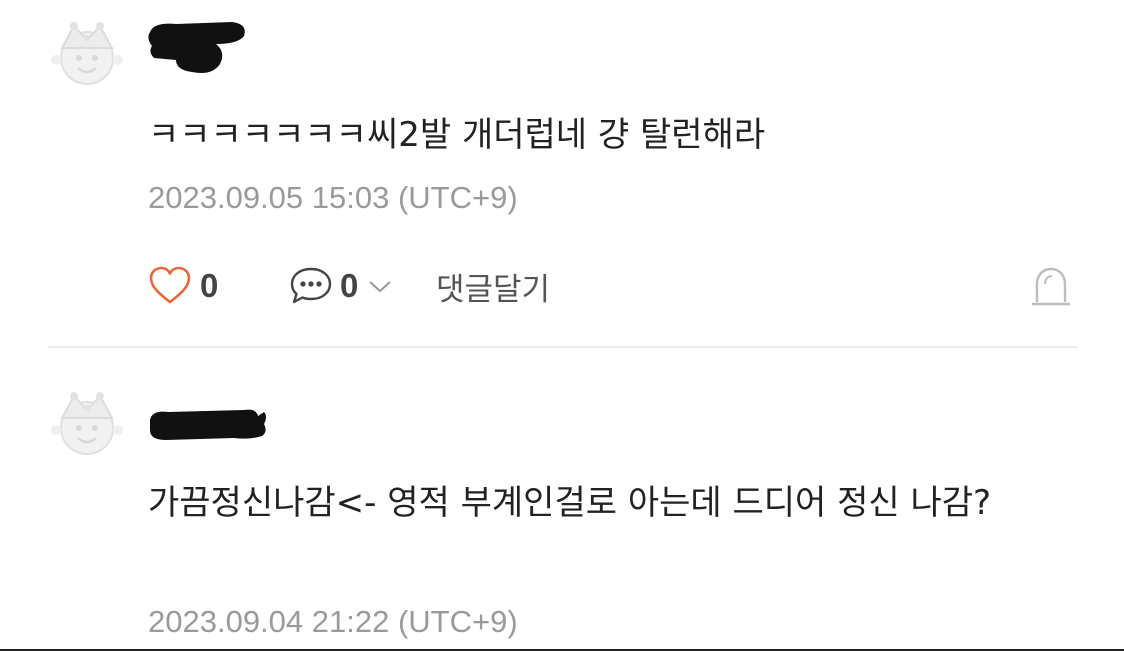 This screenshot has width=1124, height=651. Describe the element at coordinates (570, 503) in the screenshot. I see `comment-text: 가끔정신나감<- 영적 부계인걸로 아는데 드디어 정신 나감?` at that location.